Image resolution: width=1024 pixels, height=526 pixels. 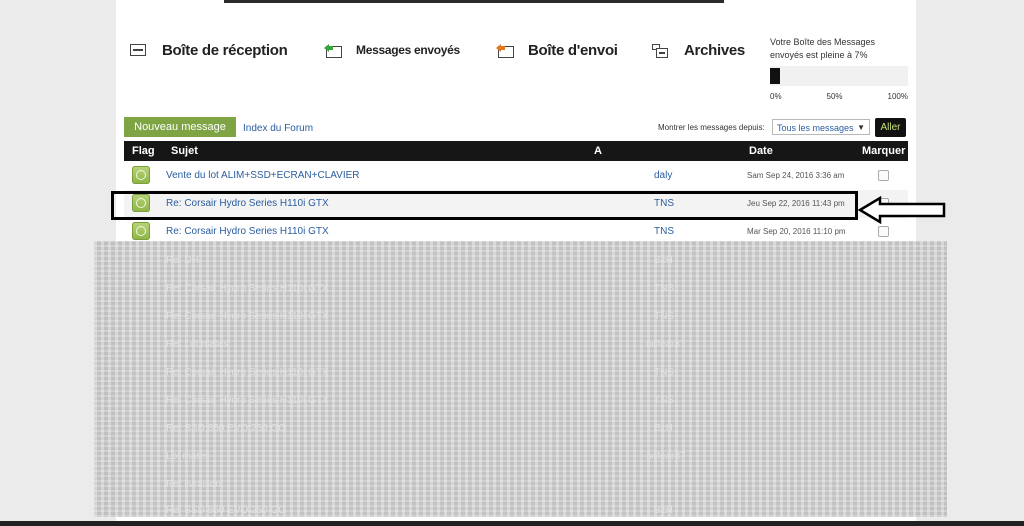 I want to click on quota-bar, so click(x=839, y=76).